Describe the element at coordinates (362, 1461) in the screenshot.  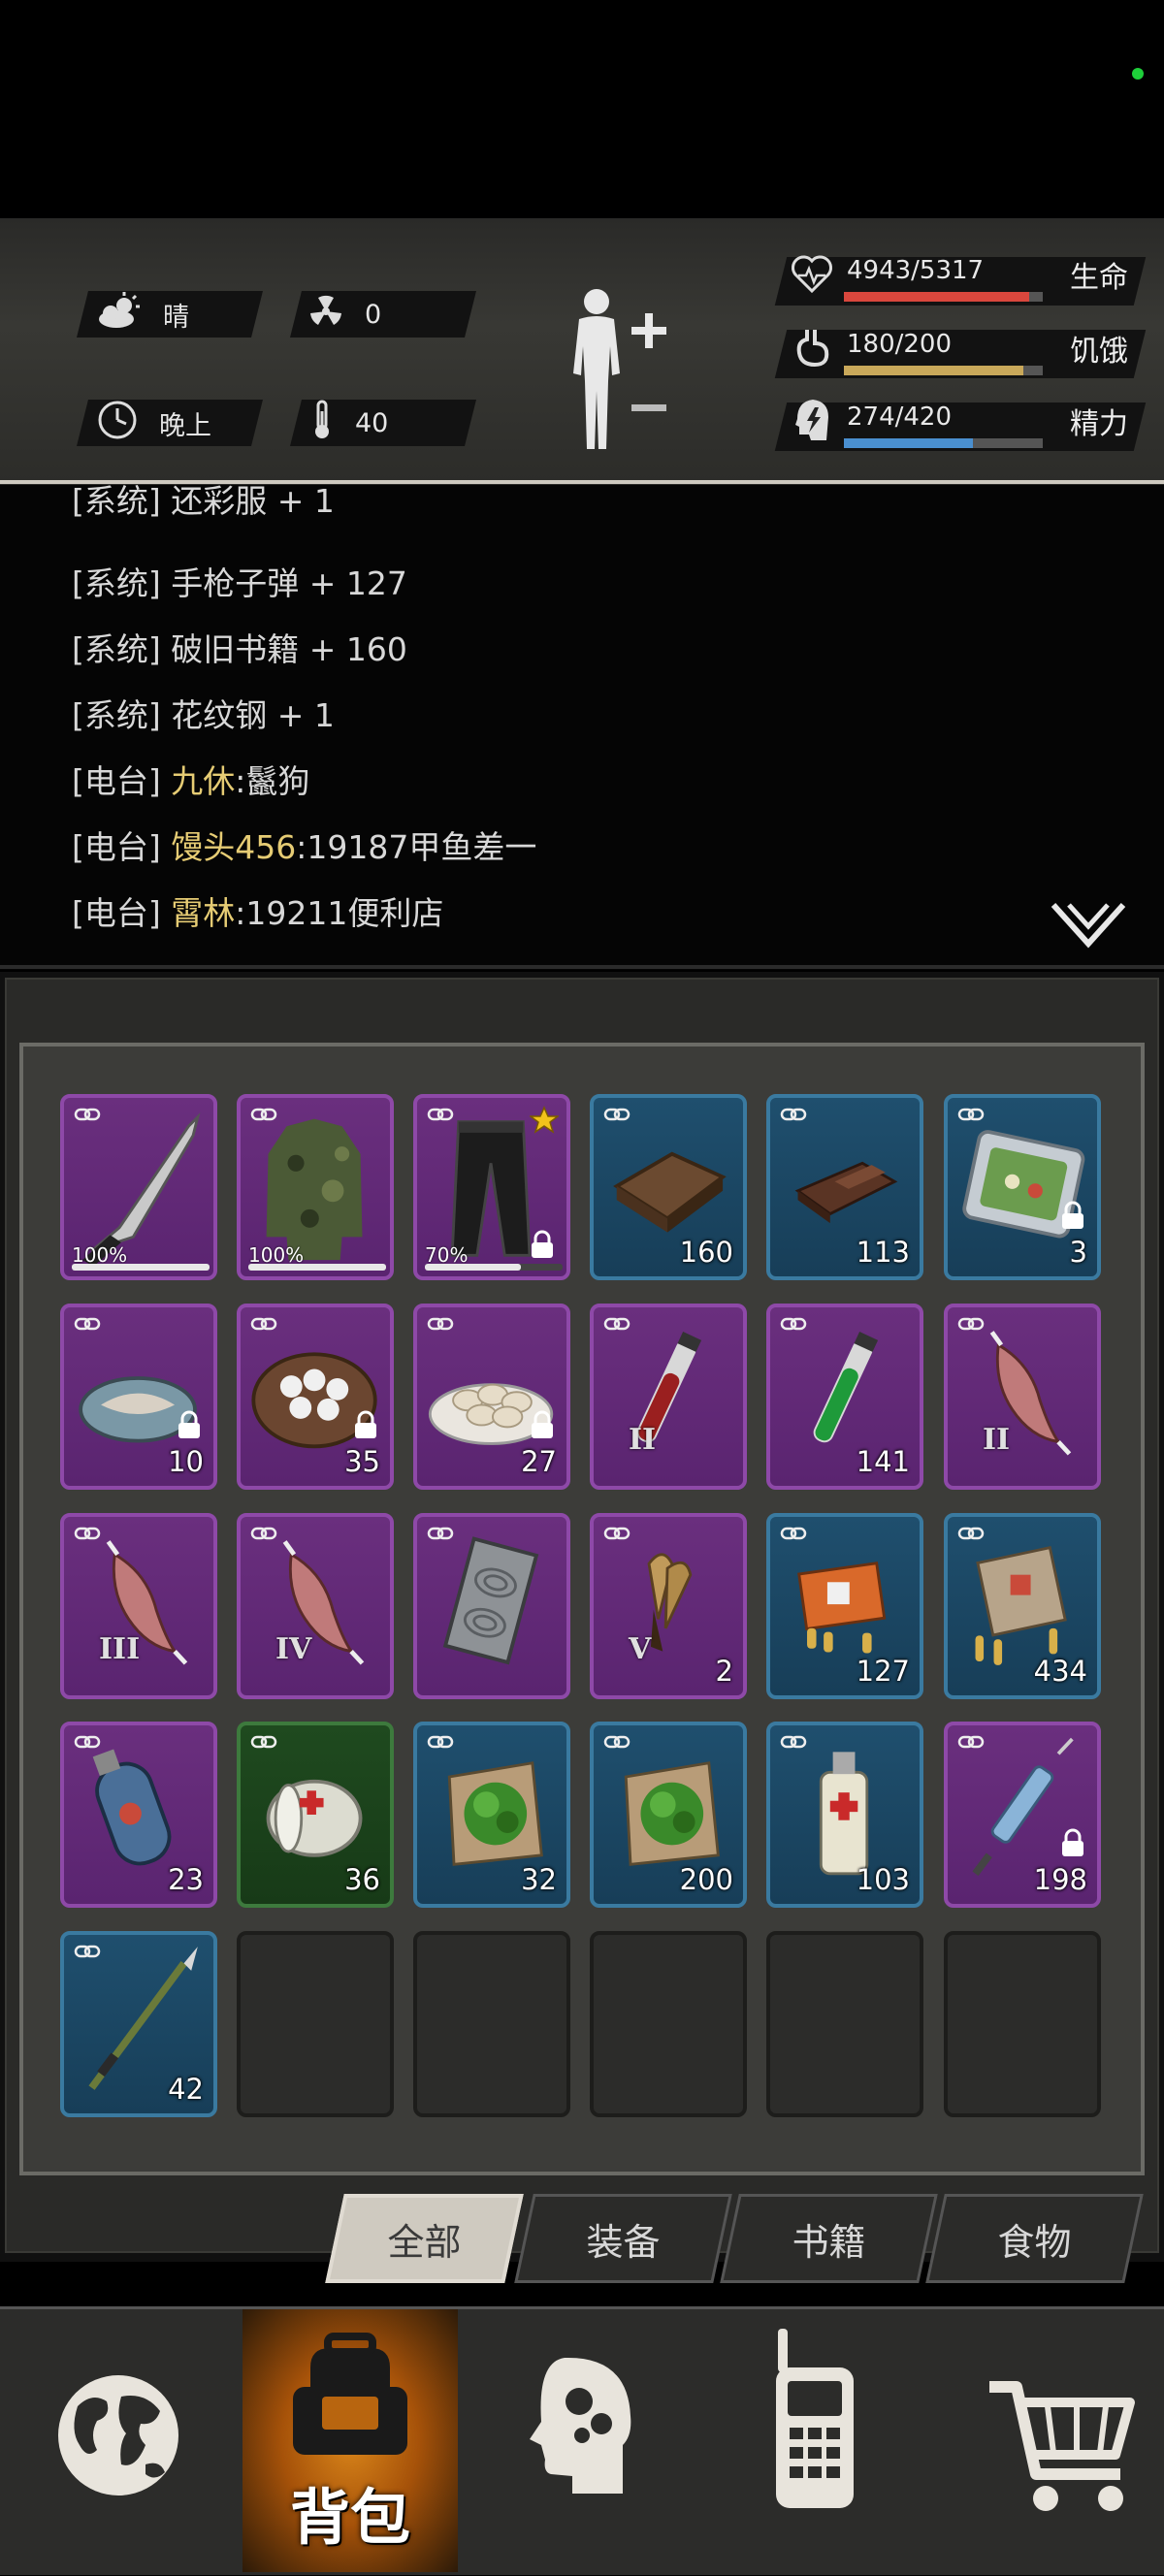
I see `item-quantity: 35` at that location.